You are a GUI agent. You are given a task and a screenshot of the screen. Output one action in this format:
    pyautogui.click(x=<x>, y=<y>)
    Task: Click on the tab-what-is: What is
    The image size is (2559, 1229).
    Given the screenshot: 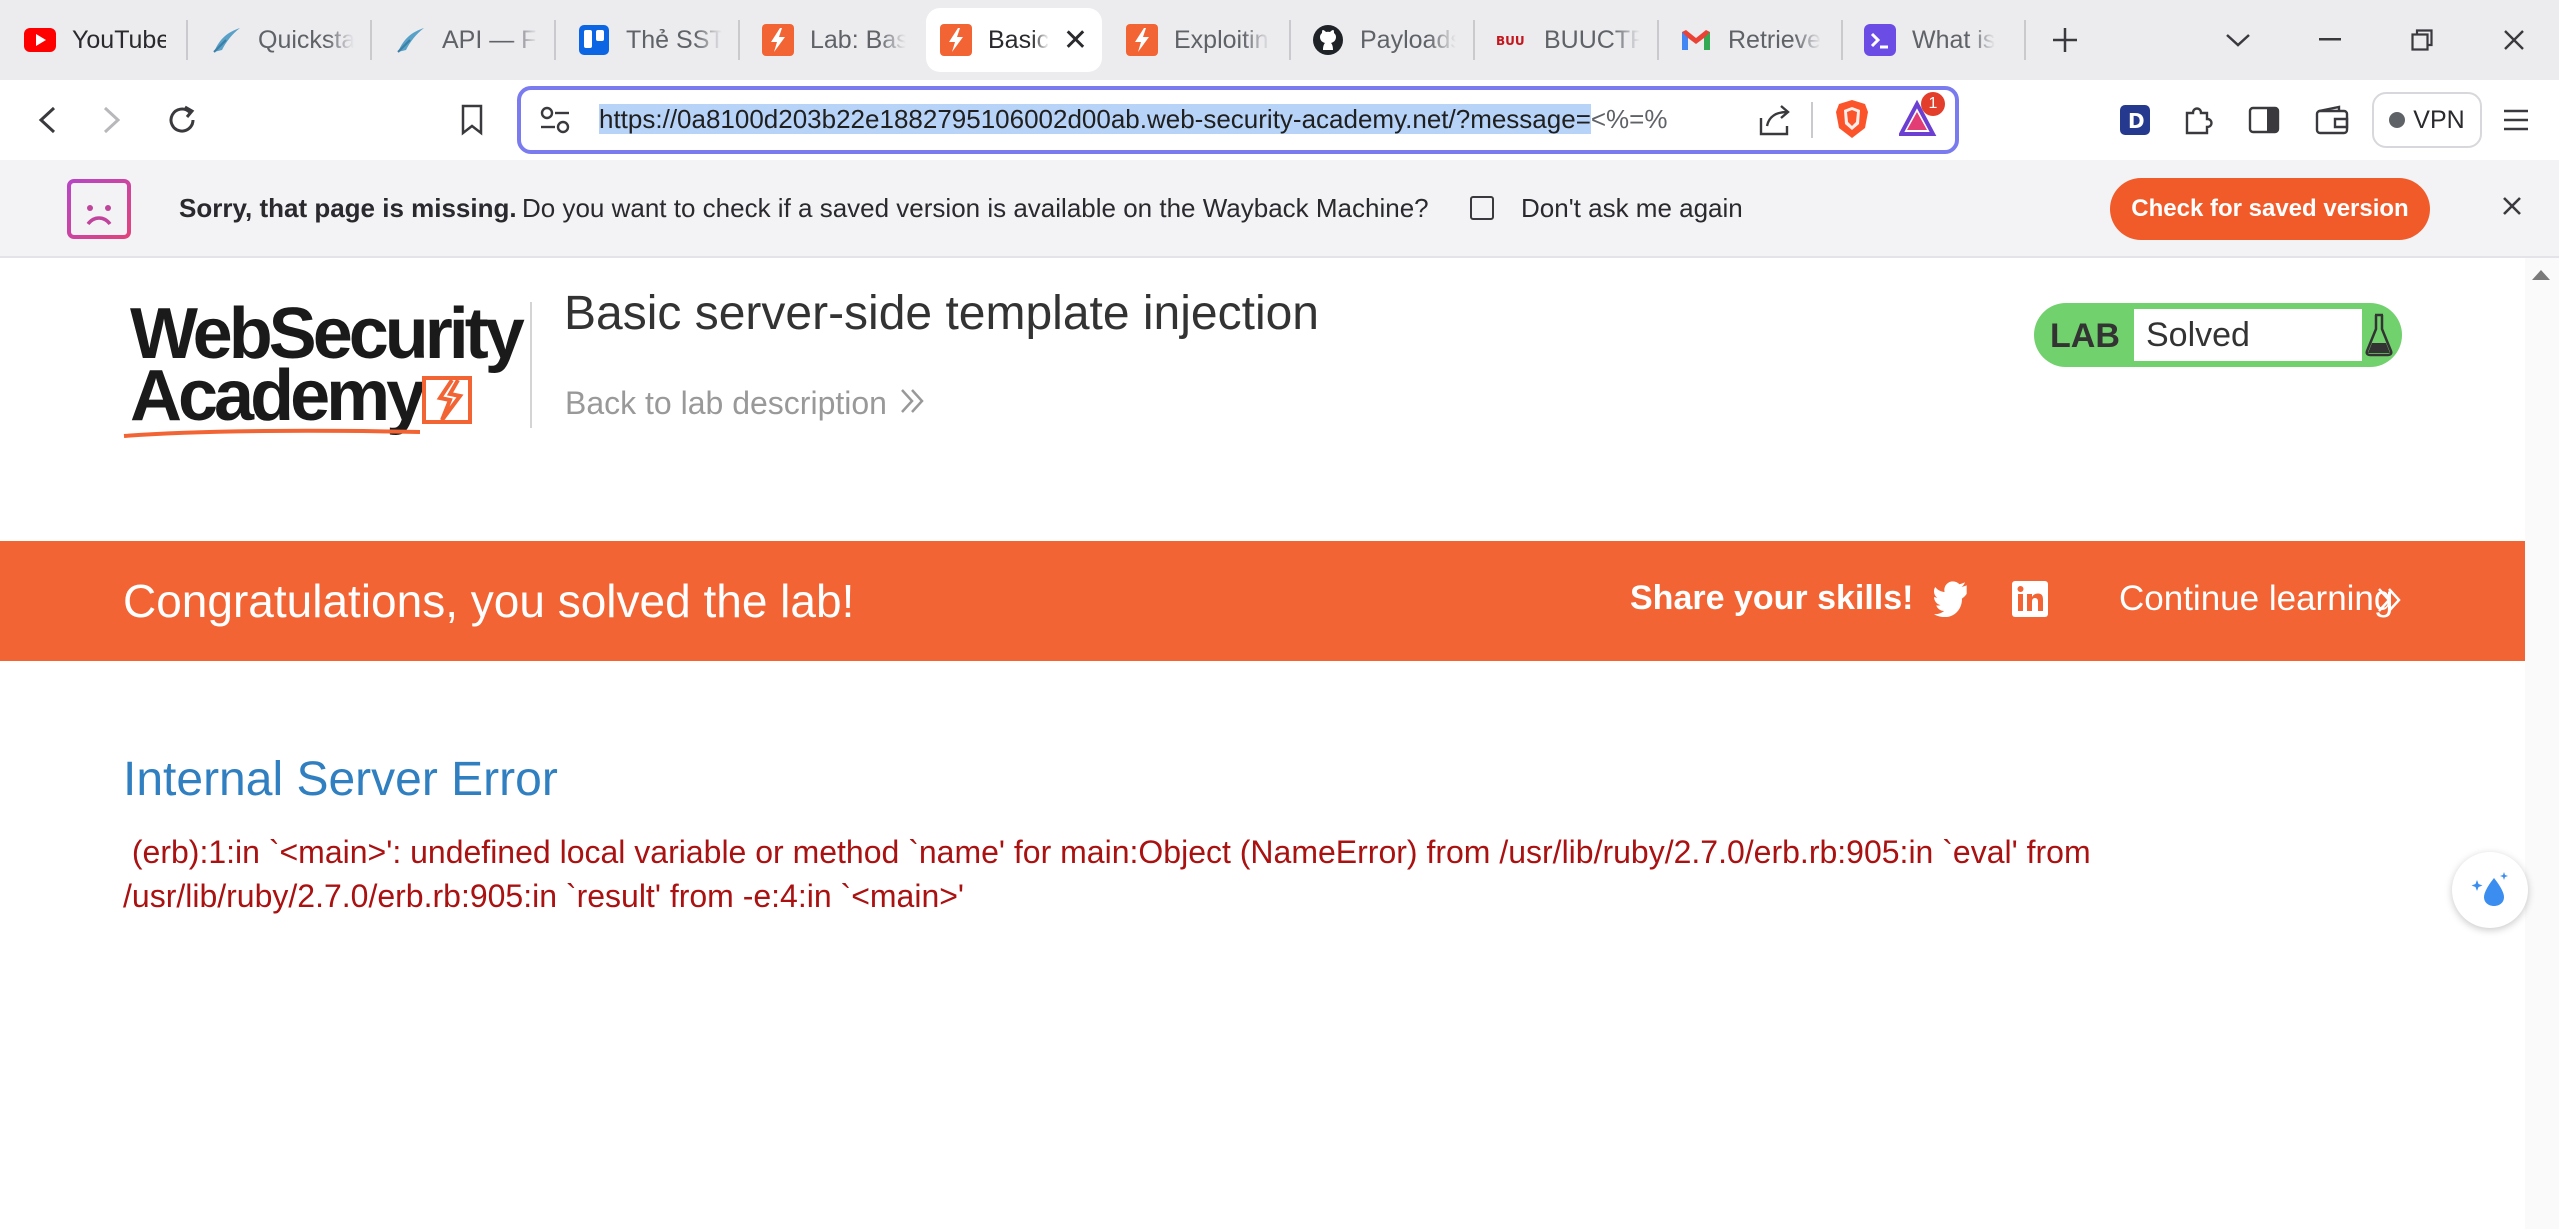 What is the action you would take?
    pyautogui.click(x=1936, y=40)
    